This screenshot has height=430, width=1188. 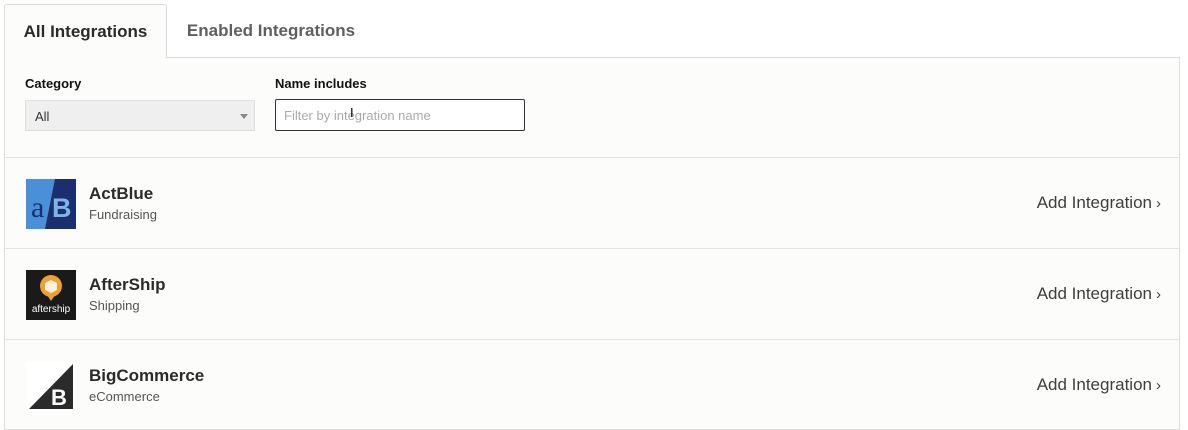 What do you see at coordinates (271, 31) in the screenshot?
I see `tab-enabled-integrations: Enabled Integrations` at bounding box center [271, 31].